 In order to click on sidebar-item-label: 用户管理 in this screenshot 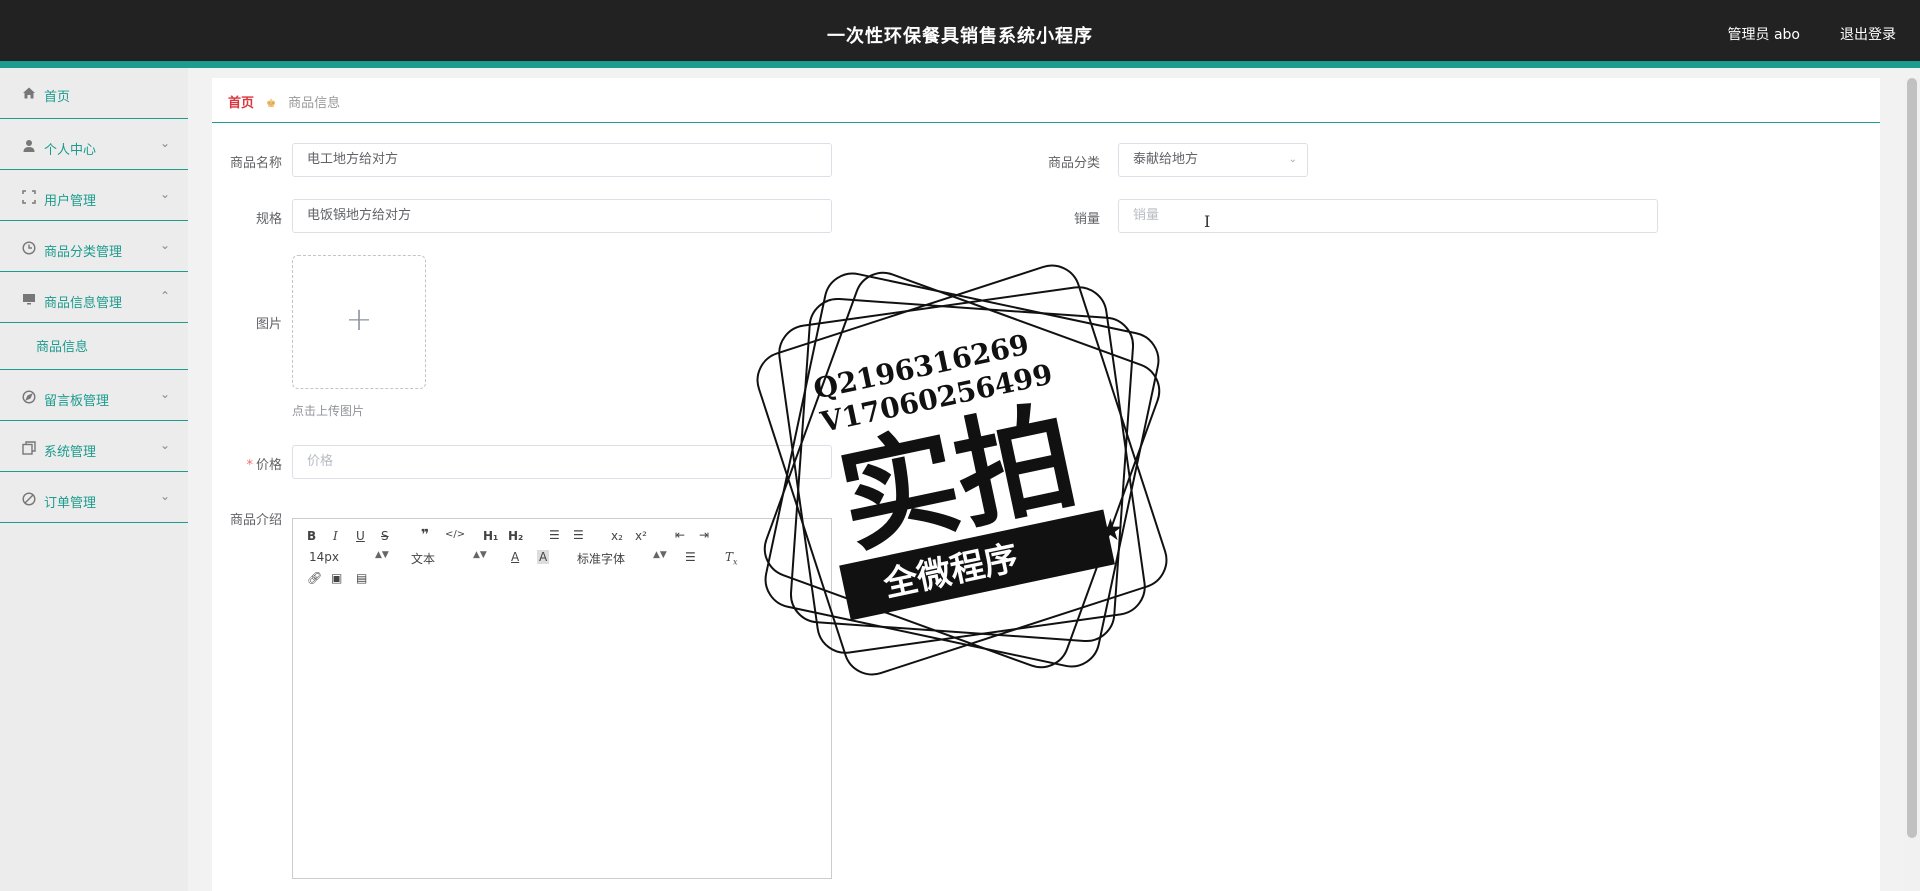, I will do `click(70, 201)`.